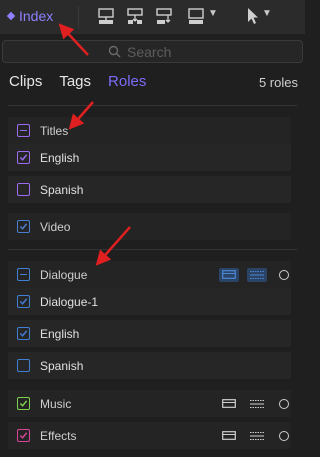 Image resolution: width=320 pixels, height=457 pixels. I want to click on diamond-icon, so click(11, 16).